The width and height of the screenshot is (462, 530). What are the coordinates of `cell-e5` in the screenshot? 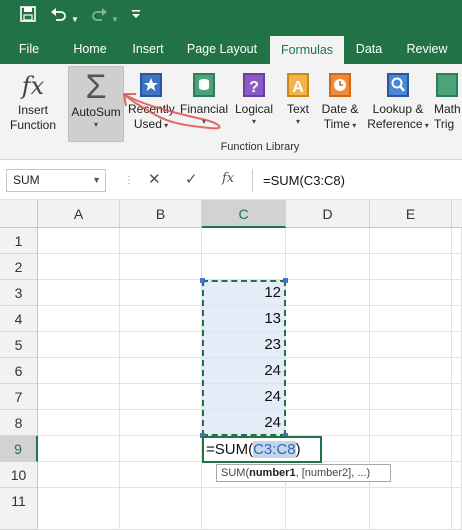 It's located at (411, 345).